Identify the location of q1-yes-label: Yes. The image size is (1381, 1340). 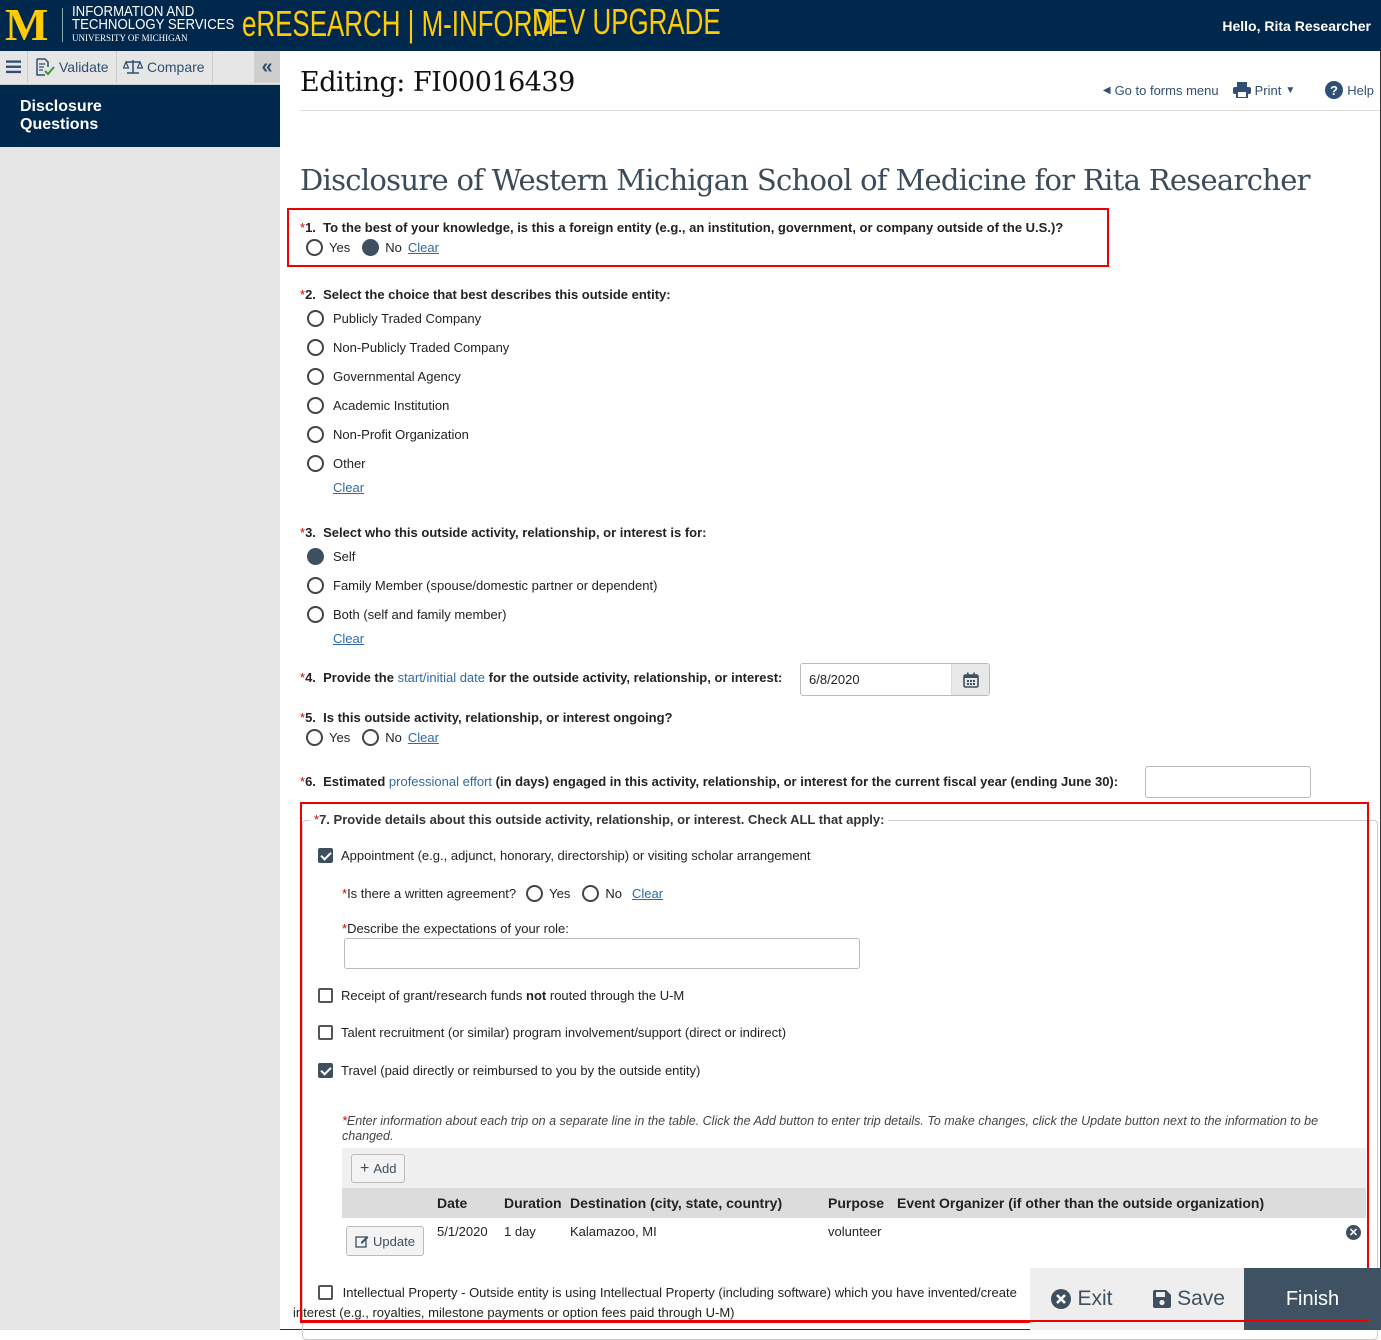
(340, 247).